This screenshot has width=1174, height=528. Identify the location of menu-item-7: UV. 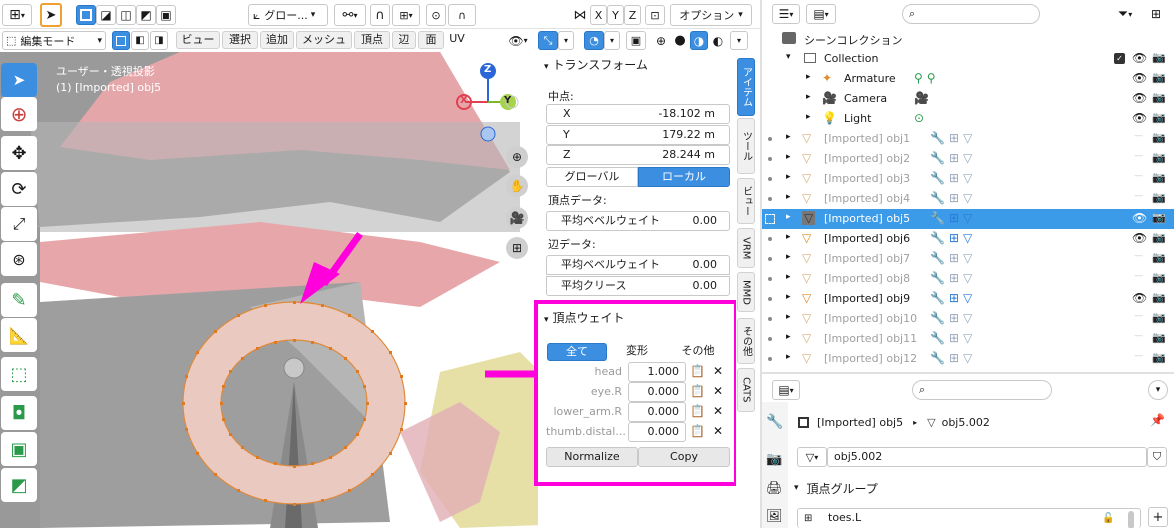
(457, 40).